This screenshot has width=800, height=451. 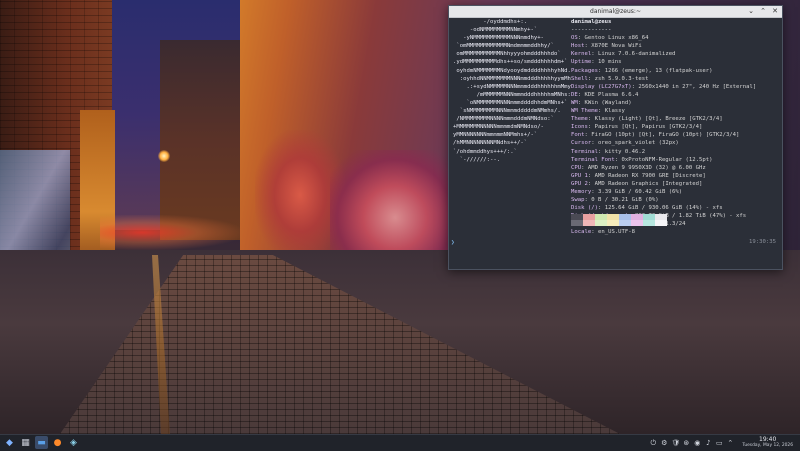 What do you see at coordinates (664, 443) in the screenshot?
I see `settings-icon: ⚙` at bounding box center [664, 443].